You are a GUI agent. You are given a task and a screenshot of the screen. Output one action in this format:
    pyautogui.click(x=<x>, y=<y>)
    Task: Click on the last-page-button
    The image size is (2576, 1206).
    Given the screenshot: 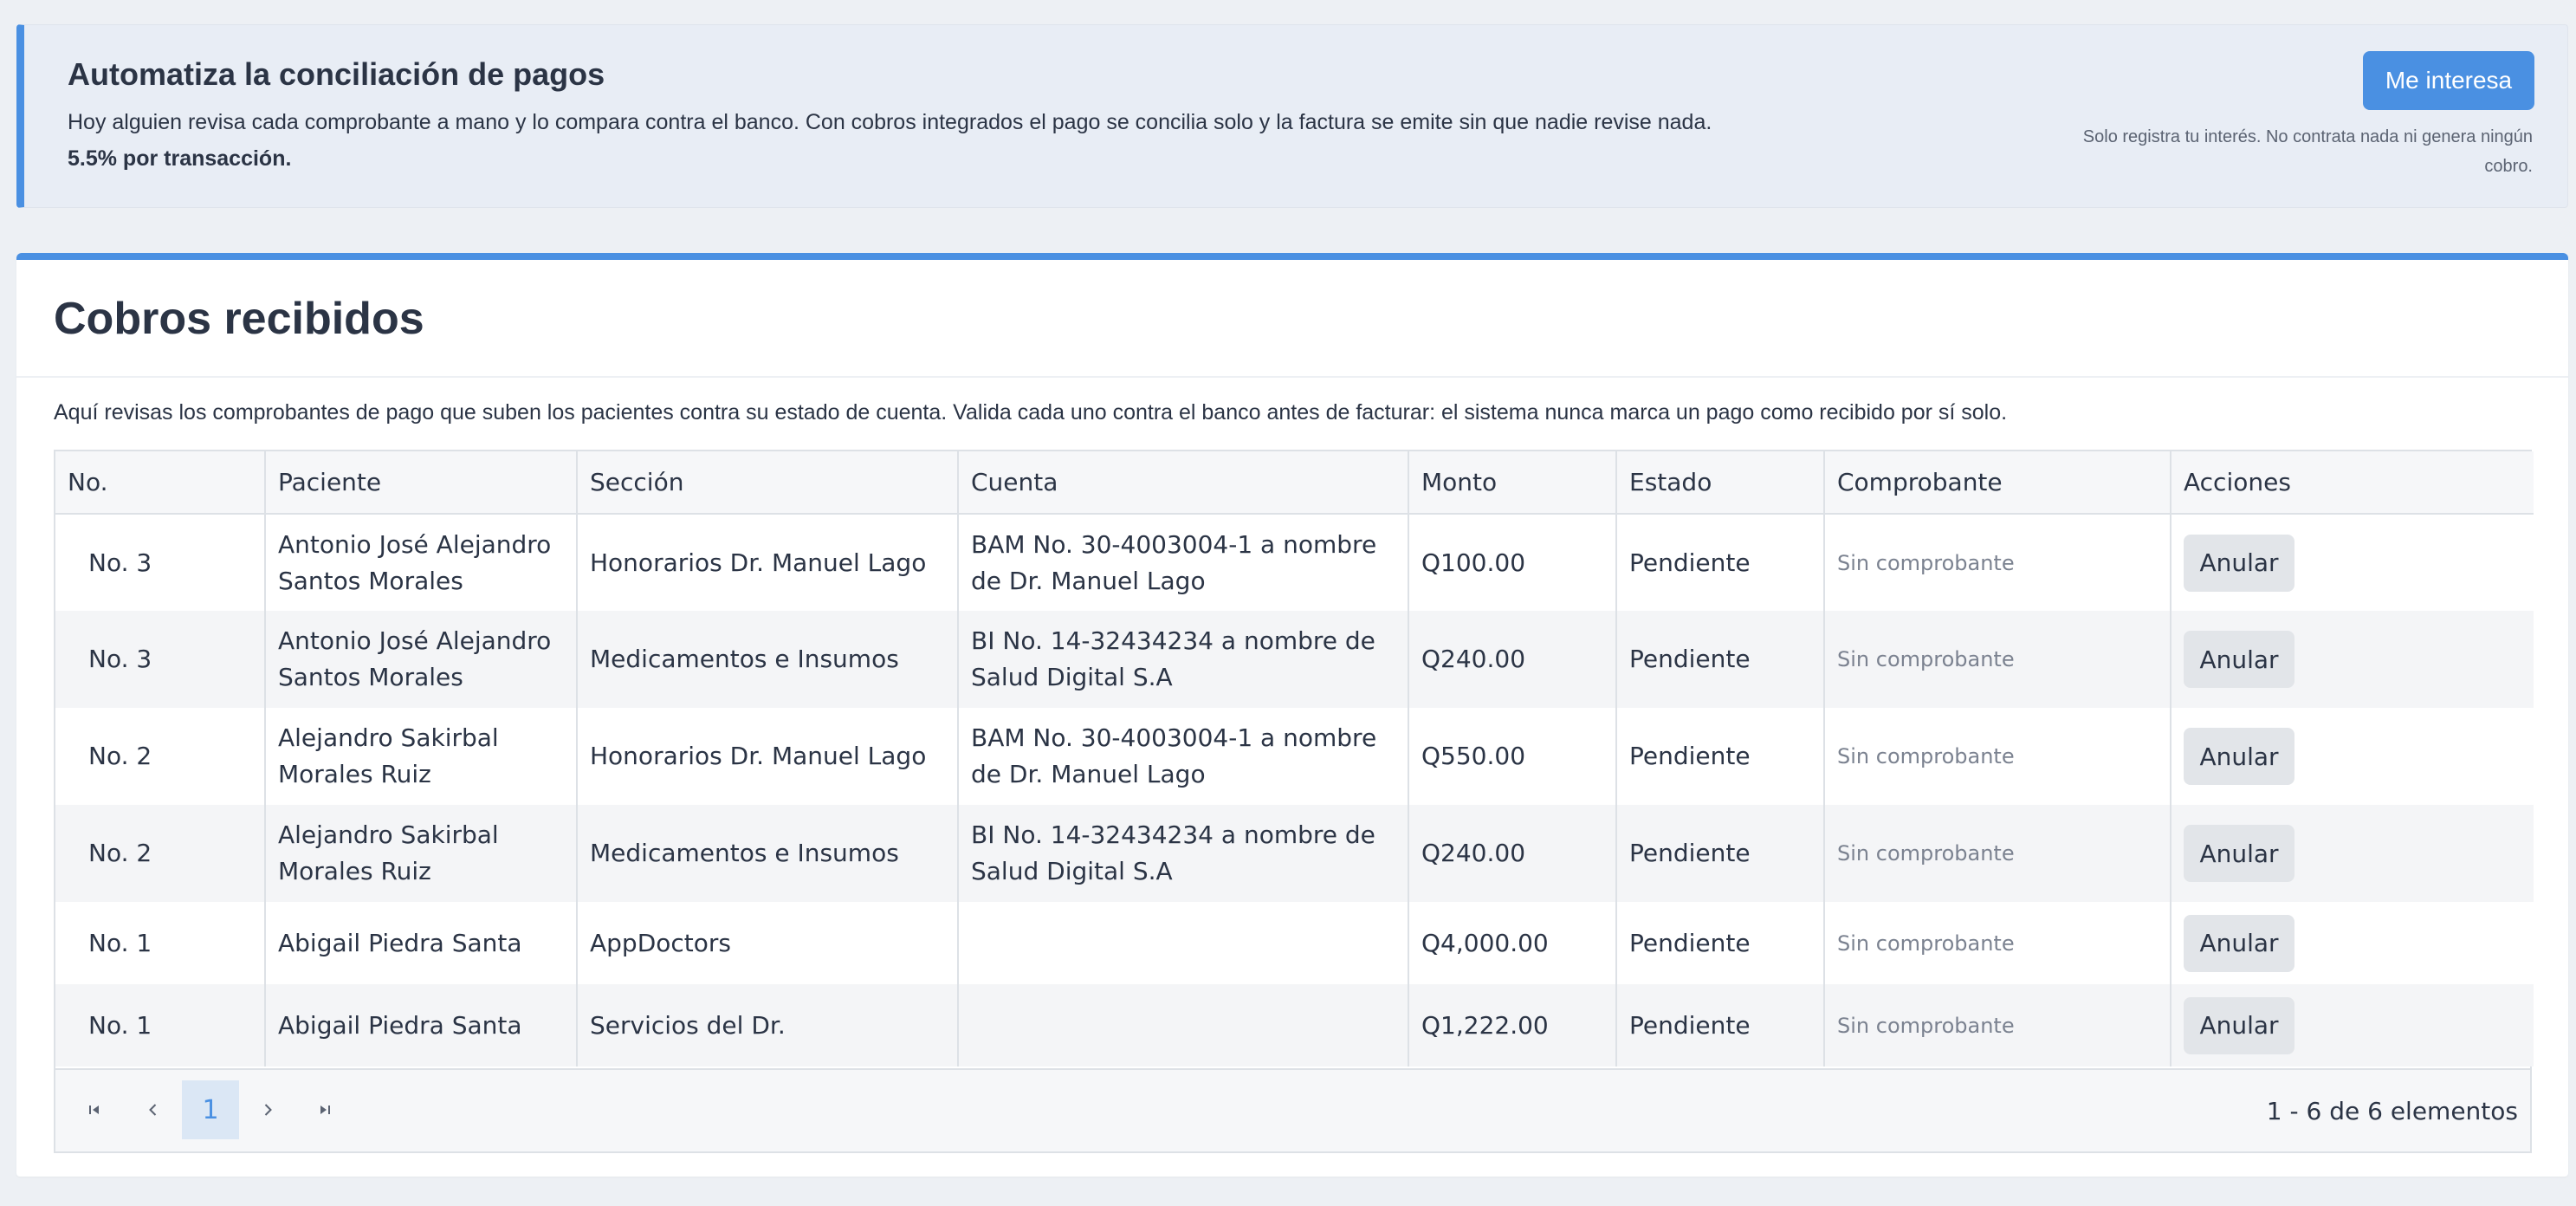 What is the action you would take?
    pyautogui.click(x=324, y=1110)
    